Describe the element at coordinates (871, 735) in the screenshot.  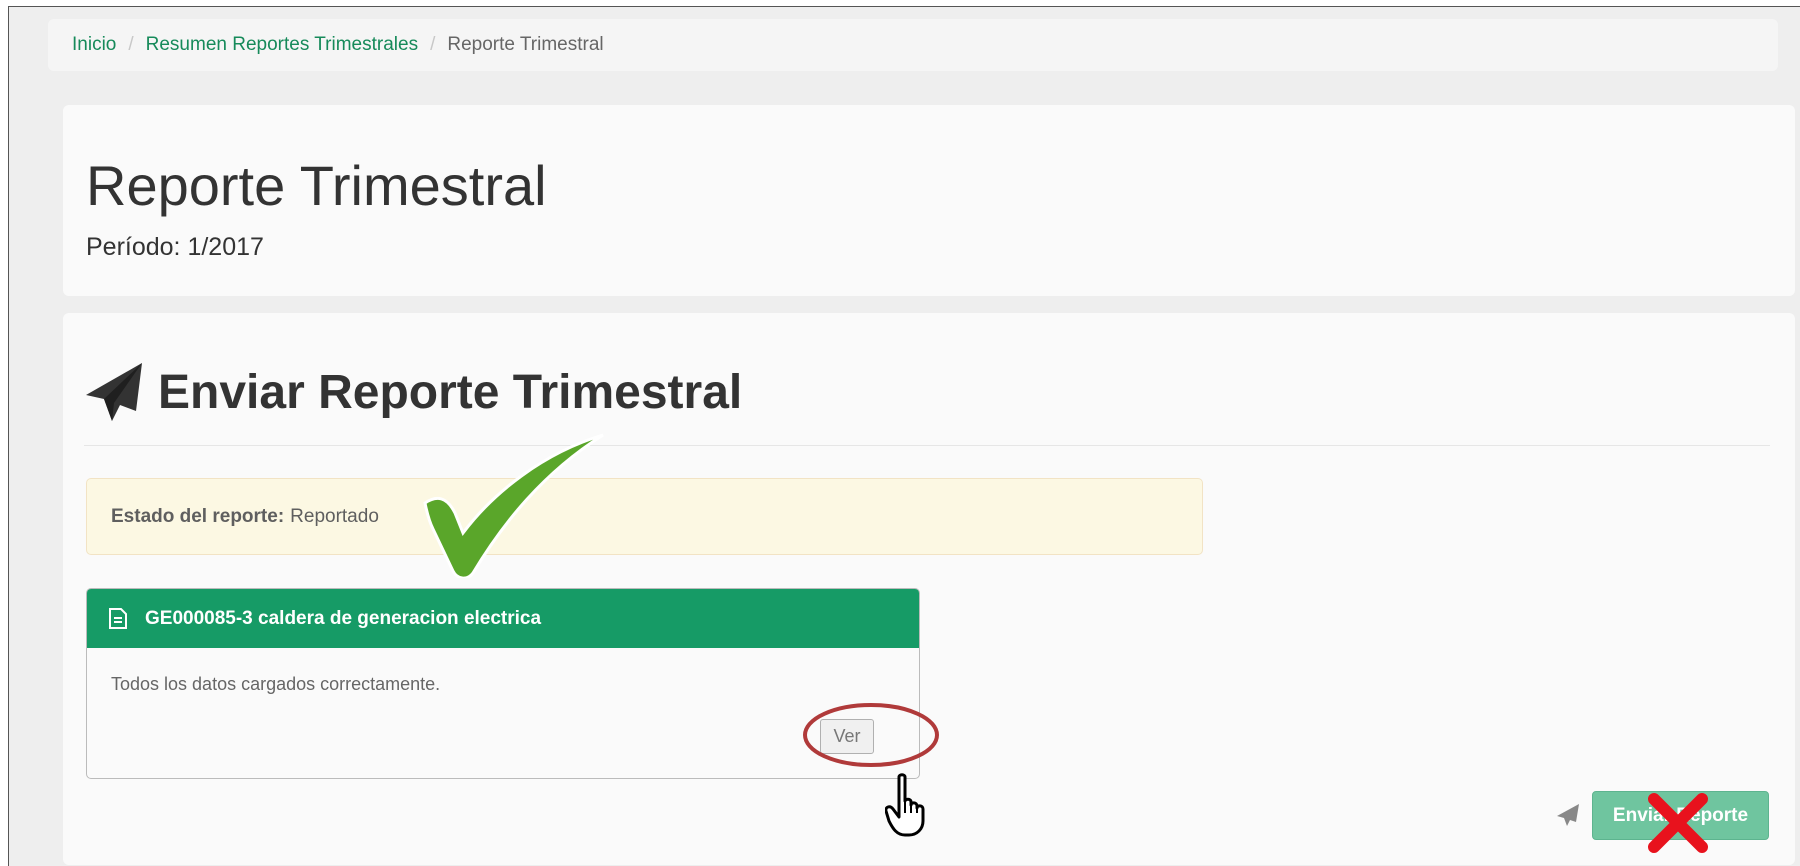
I see `highlight-ellipse` at that location.